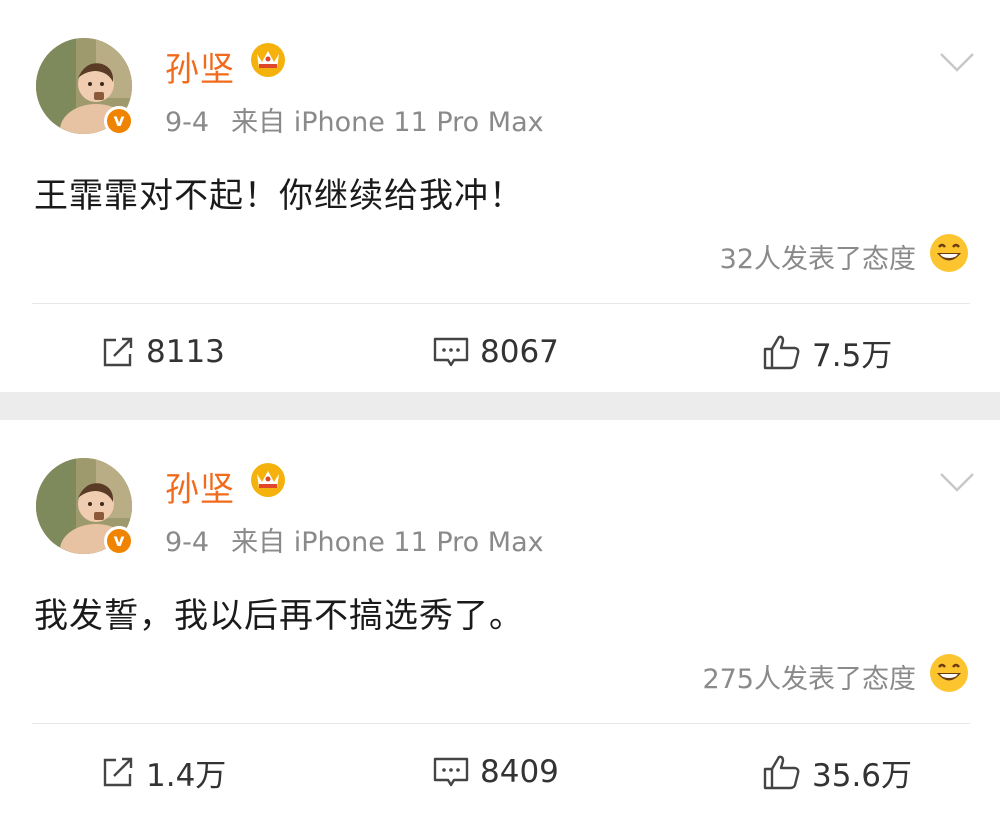  I want to click on post-separator, so click(500, 406).